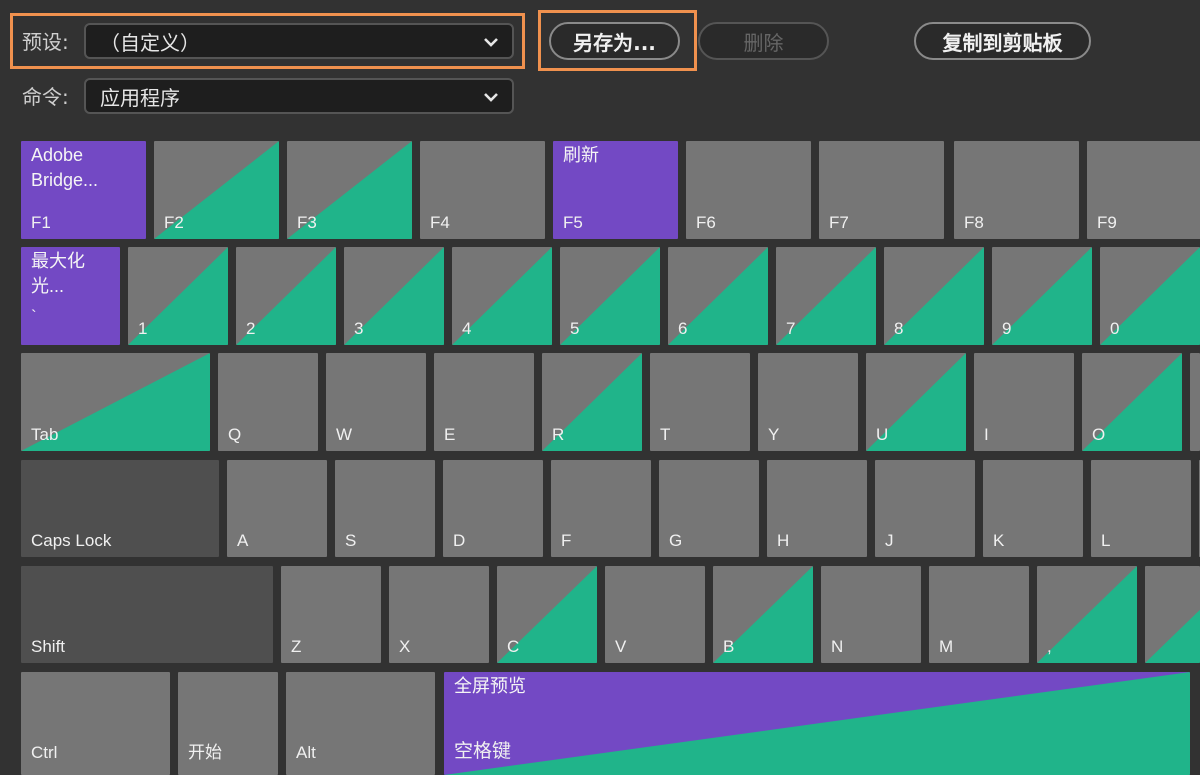  Describe the element at coordinates (718, 296) in the screenshot. I see `key-6: 6` at that location.